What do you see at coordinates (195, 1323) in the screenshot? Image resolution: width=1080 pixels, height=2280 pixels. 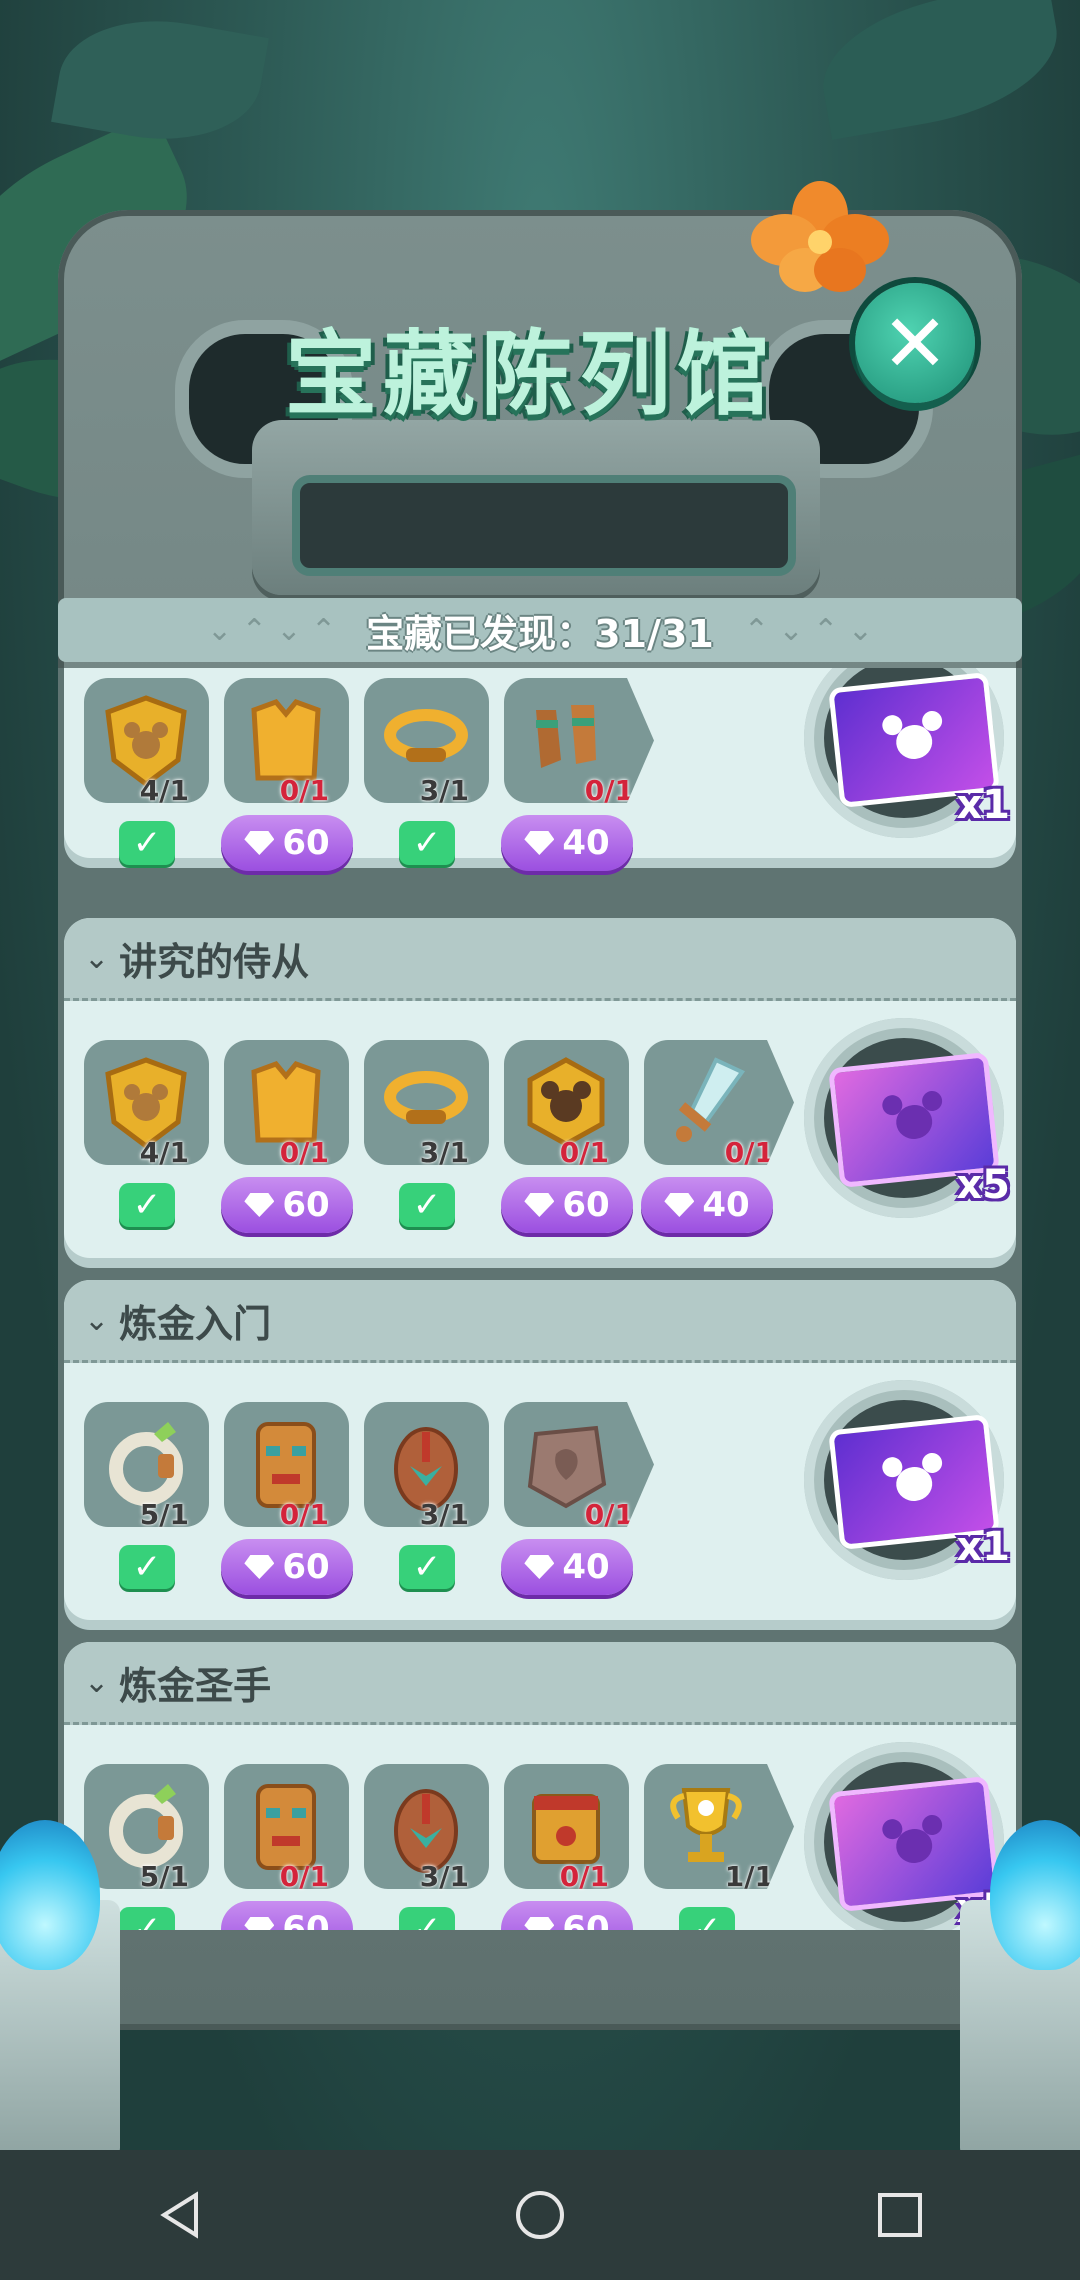 I see `set-name: 炼金入门` at bounding box center [195, 1323].